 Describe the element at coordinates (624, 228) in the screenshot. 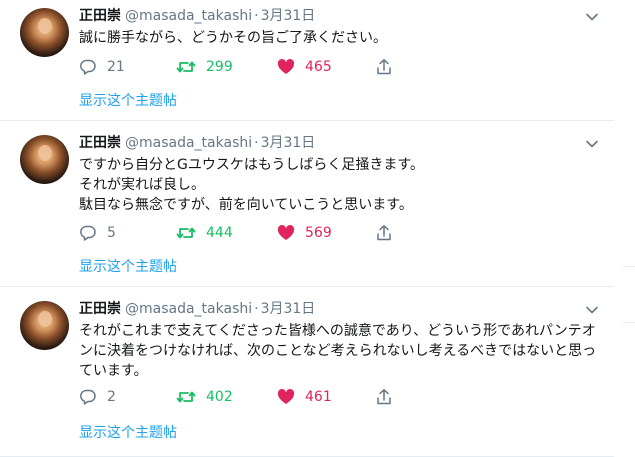

I see `side-gutter` at that location.